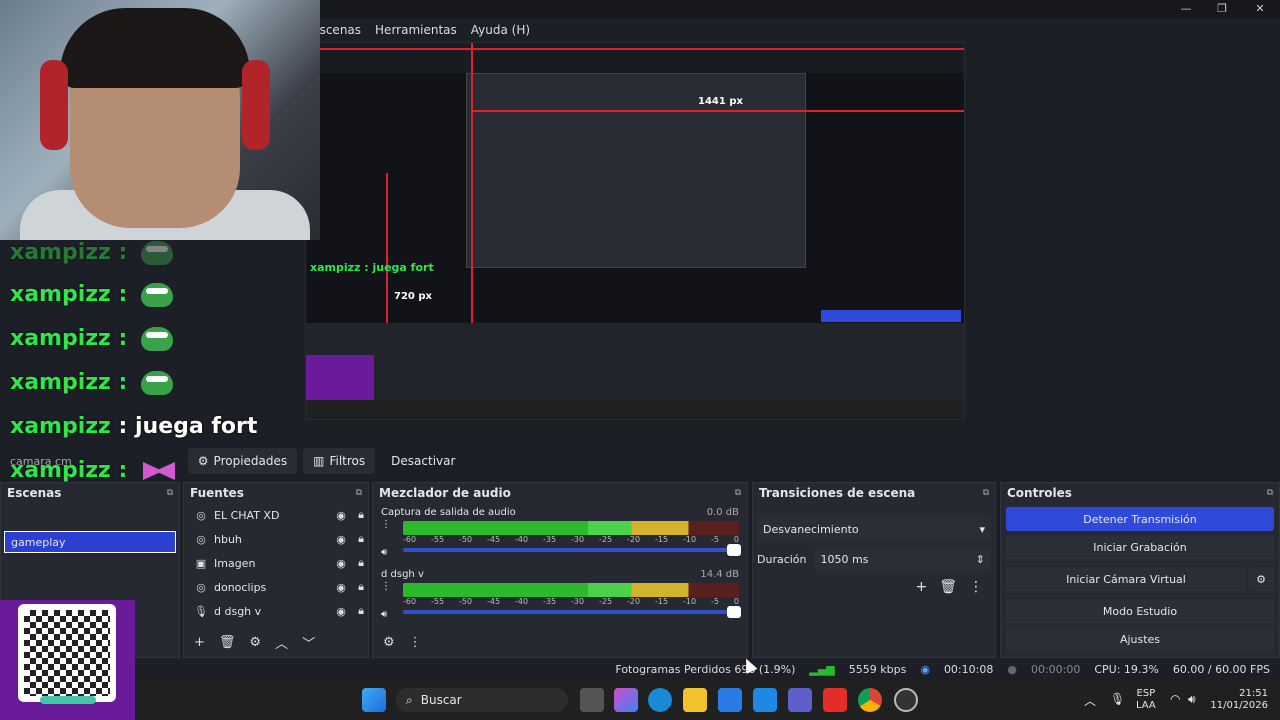  What do you see at coordinates (891, 316) in the screenshot?
I see `preview-inner-stop-button` at bounding box center [891, 316].